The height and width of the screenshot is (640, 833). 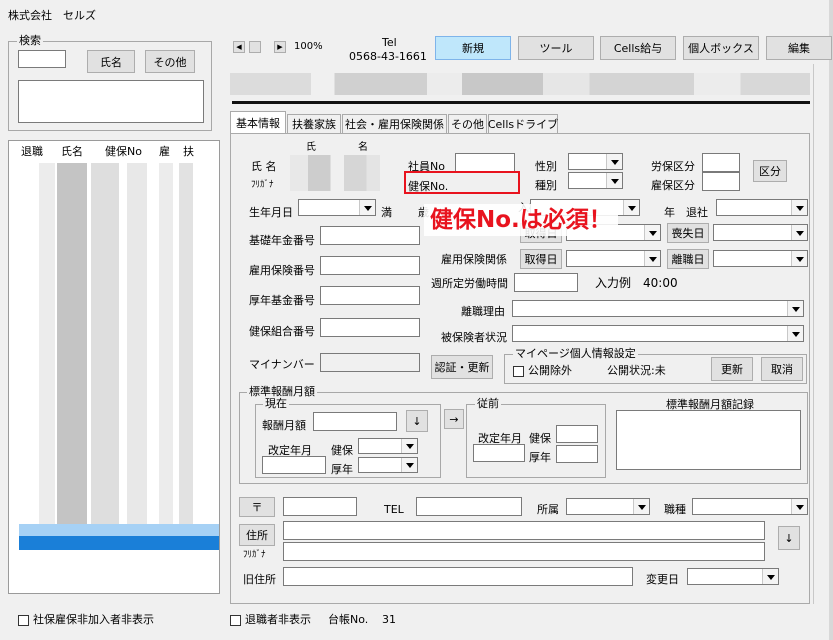 What do you see at coordinates (462, 182) in the screenshot?
I see `health-no-highlight` at bounding box center [462, 182].